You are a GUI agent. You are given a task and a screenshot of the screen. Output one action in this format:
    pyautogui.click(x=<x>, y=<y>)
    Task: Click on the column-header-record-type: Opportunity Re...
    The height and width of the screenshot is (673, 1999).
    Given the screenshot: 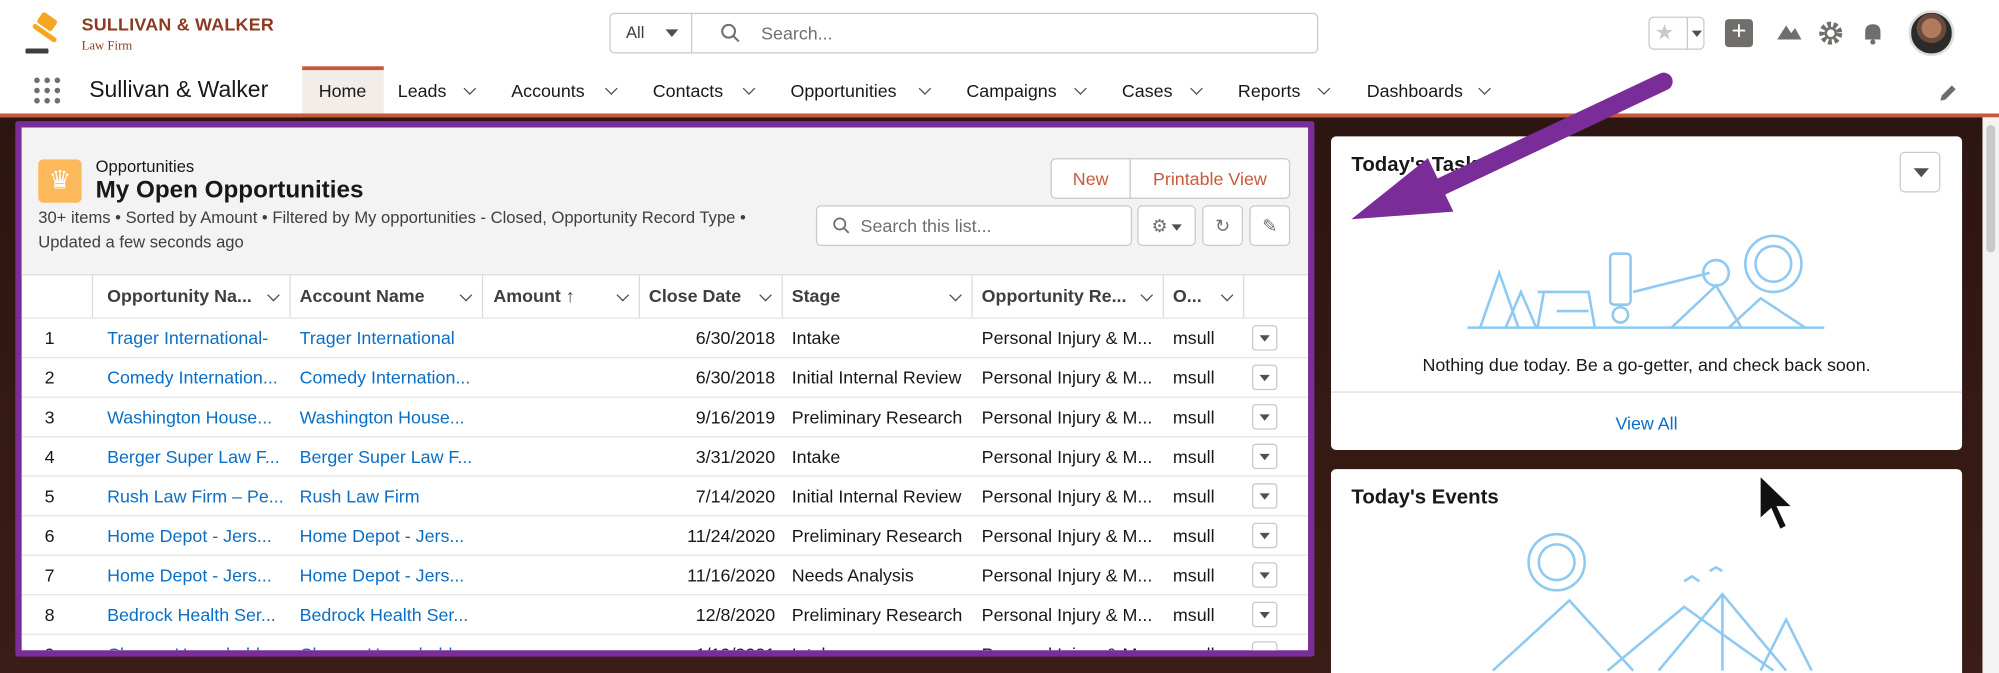 What is the action you would take?
    pyautogui.click(x=1067, y=296)
    